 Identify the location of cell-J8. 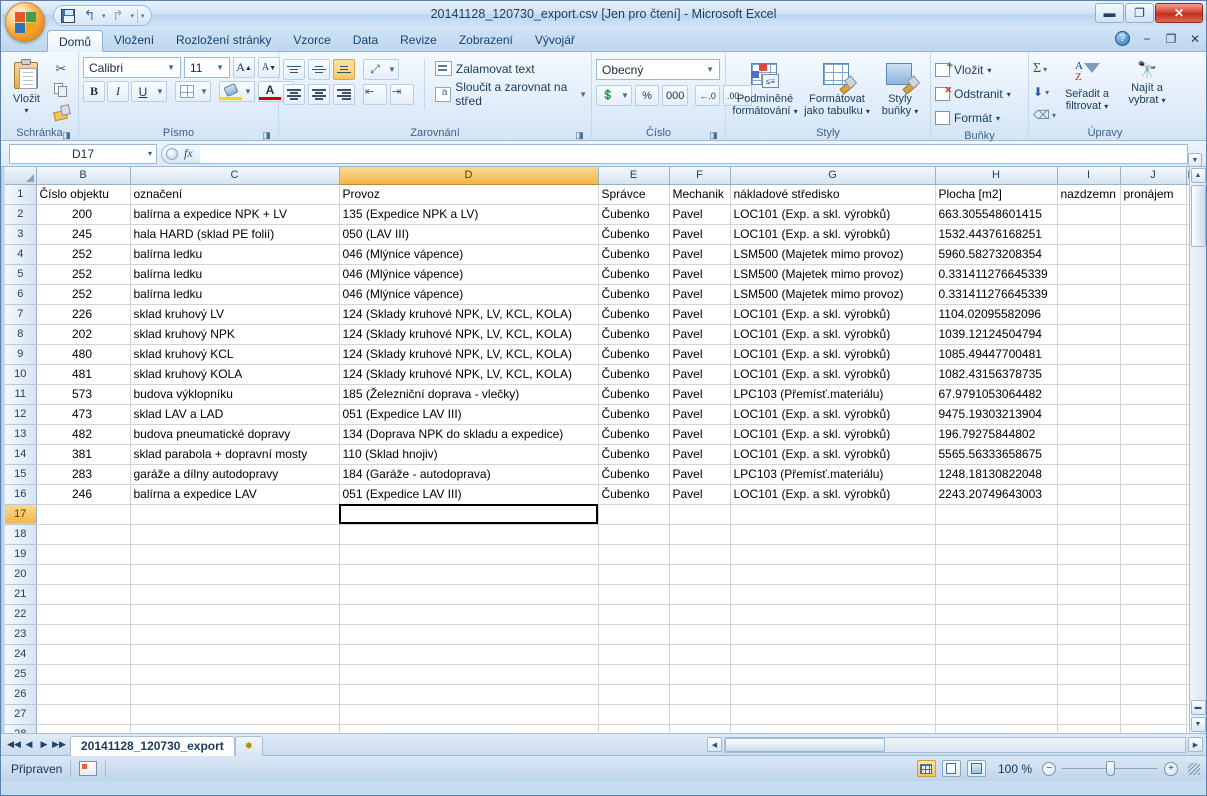
(1153, 334).